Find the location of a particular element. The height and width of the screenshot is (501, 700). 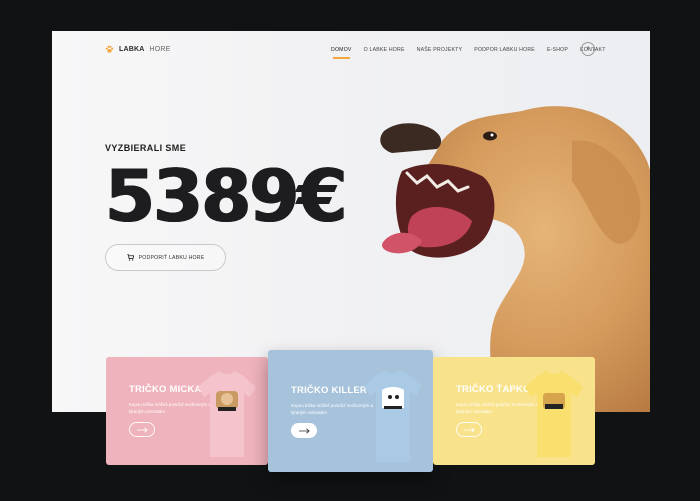

nav-item-domov: DOMOV is located at coordinates (341, 53).